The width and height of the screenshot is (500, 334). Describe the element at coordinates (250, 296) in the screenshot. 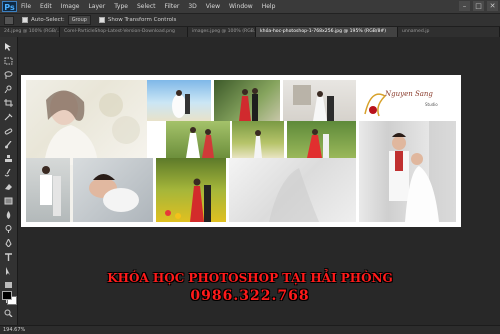

I see `promo-phone: 0986.322.768` at that location.